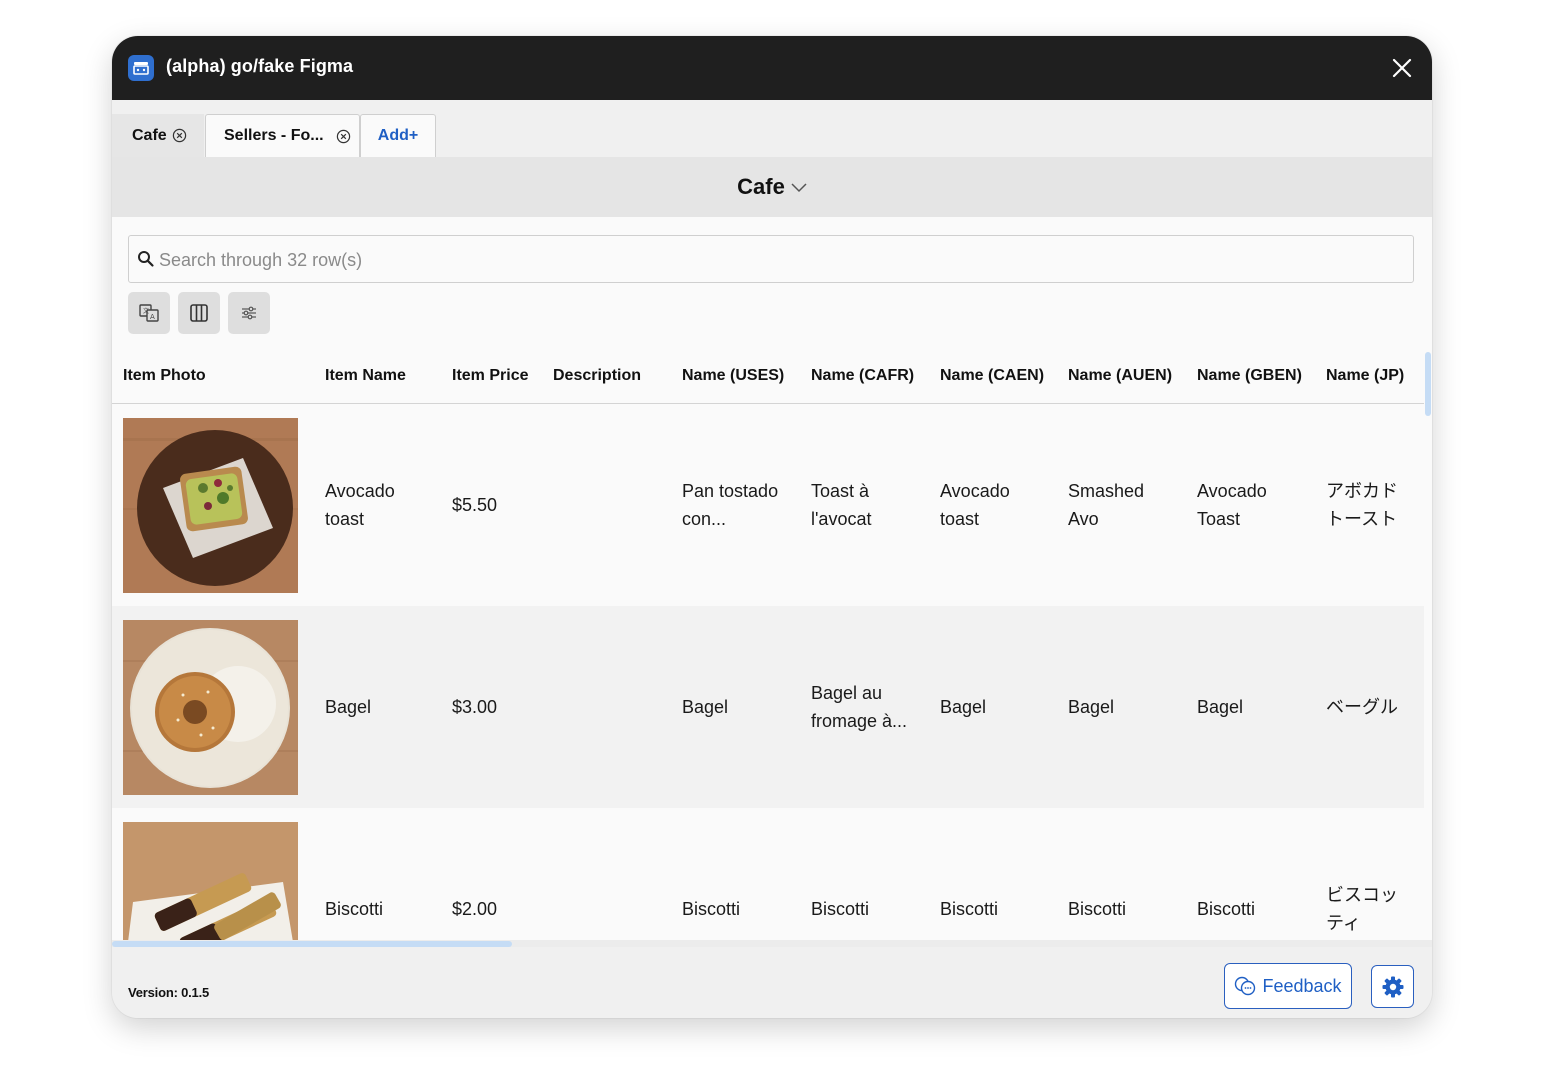 This screenshot has width=1546, height=1070. I want to click on columns-button, so click(199, 313).